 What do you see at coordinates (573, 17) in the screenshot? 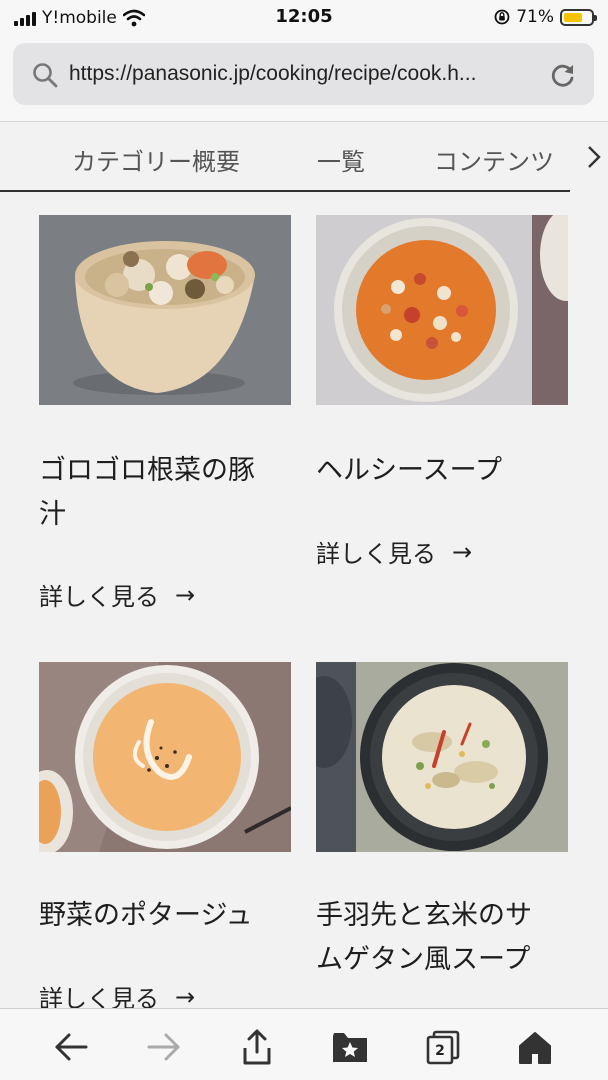
I see `battery-fill` at bounding box center [573, 17].